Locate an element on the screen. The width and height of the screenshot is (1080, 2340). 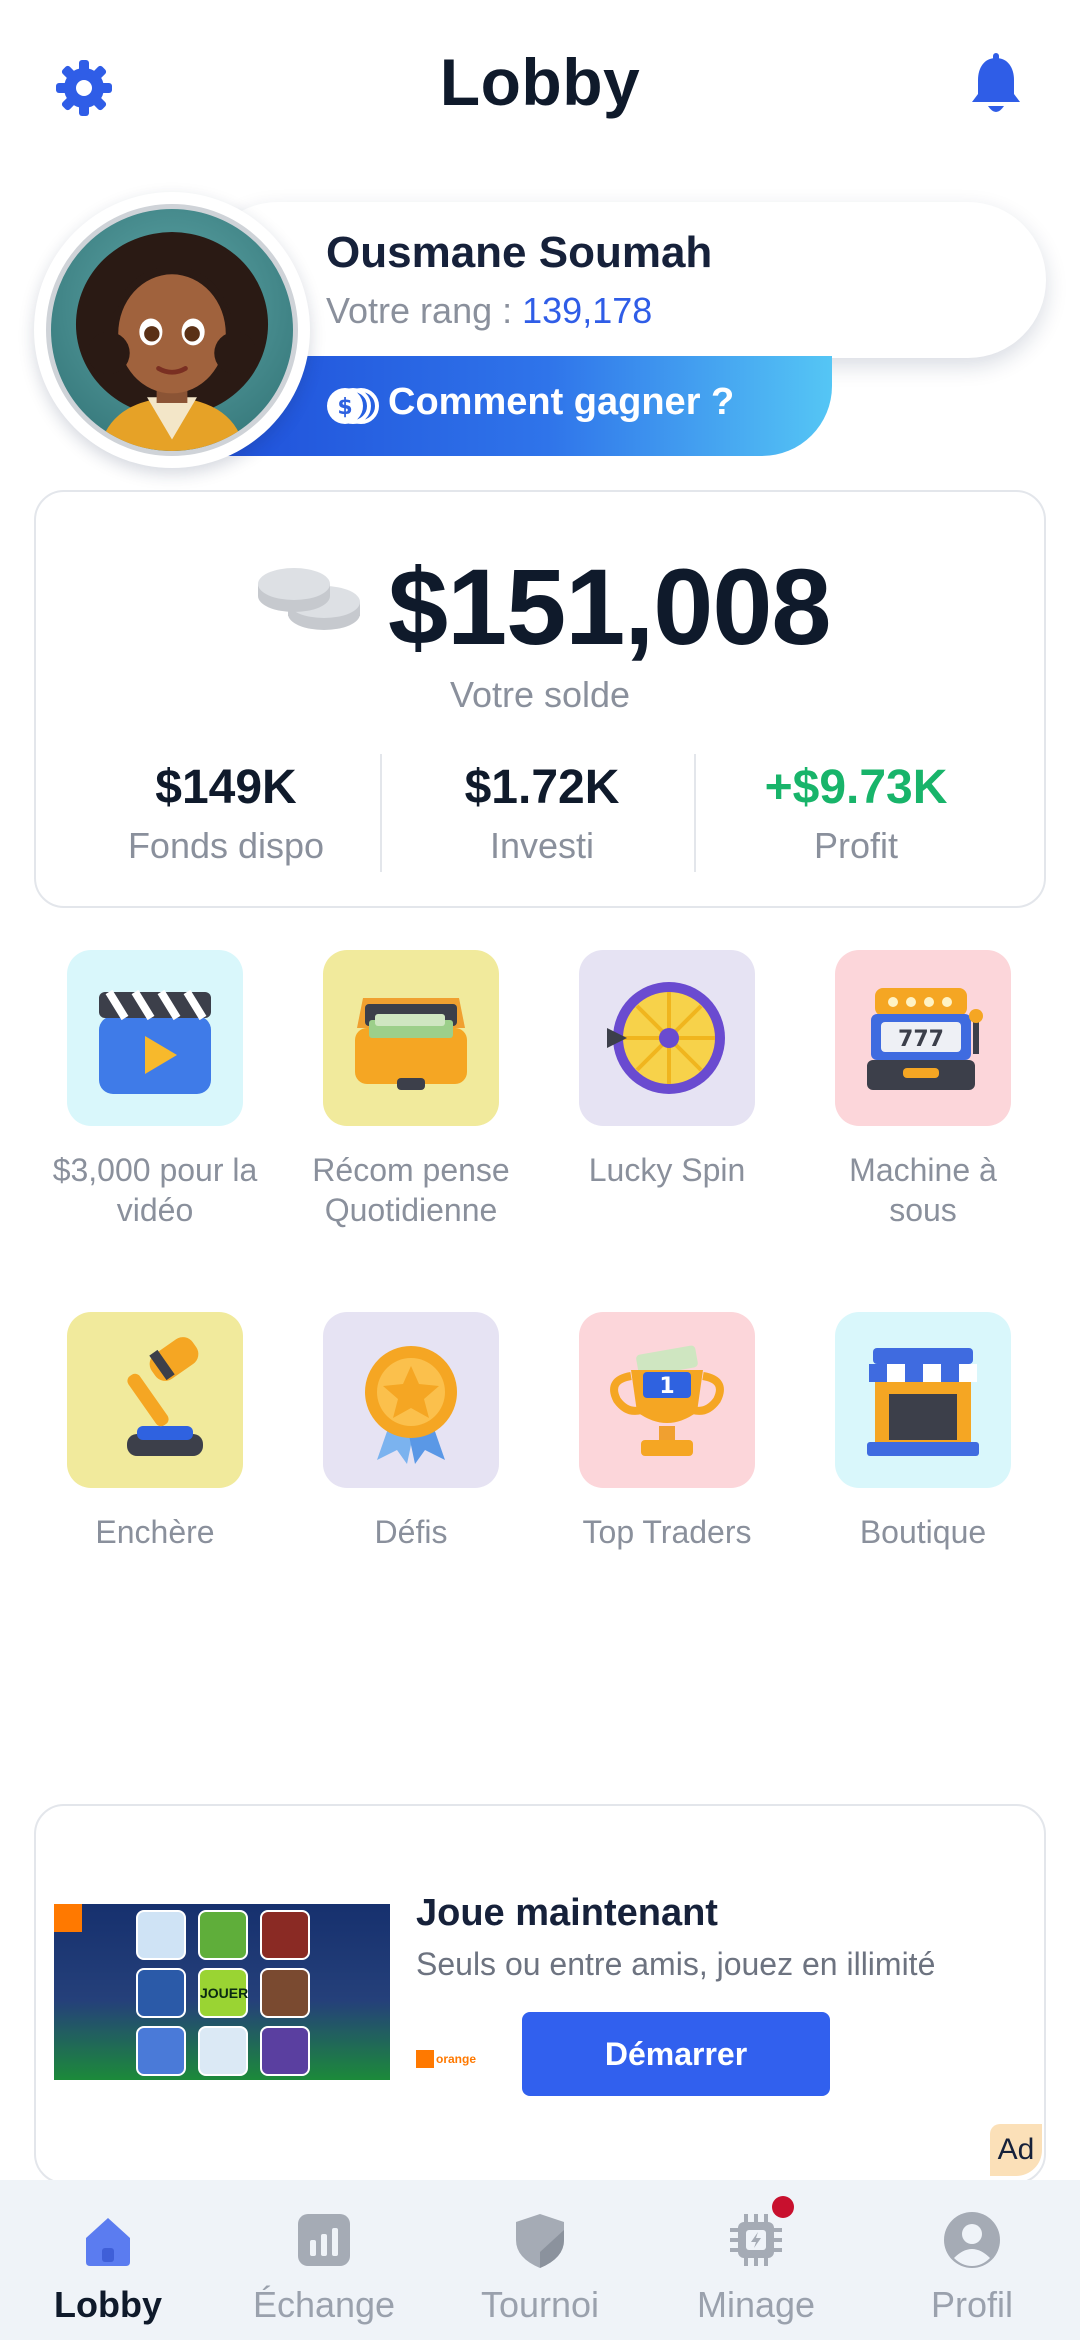
coins-icon: $ is located at coordinates (352, 406).